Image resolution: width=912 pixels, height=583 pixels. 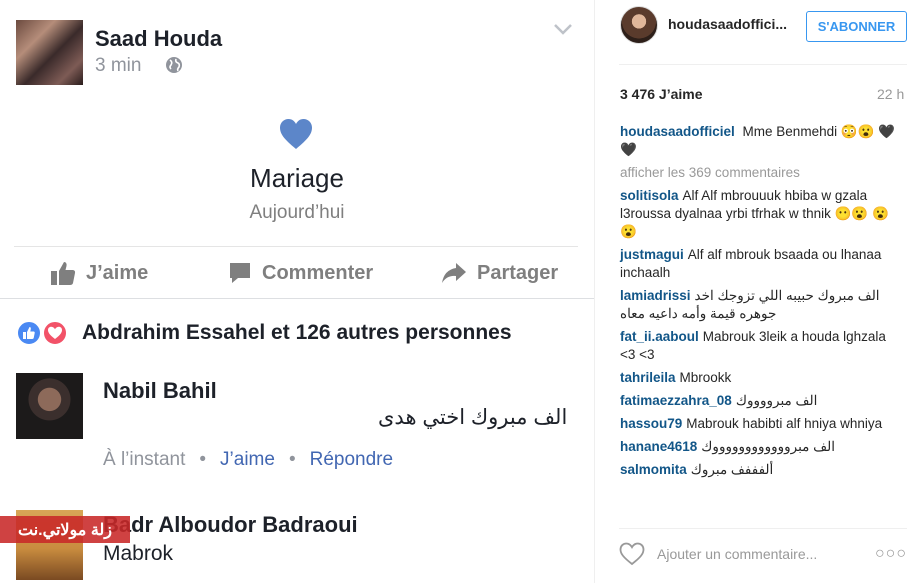 What do you see at coordinates (891, 554) in the screenshot?
I see `more-options-icon: ○○○` at bounding box center [891, 554].